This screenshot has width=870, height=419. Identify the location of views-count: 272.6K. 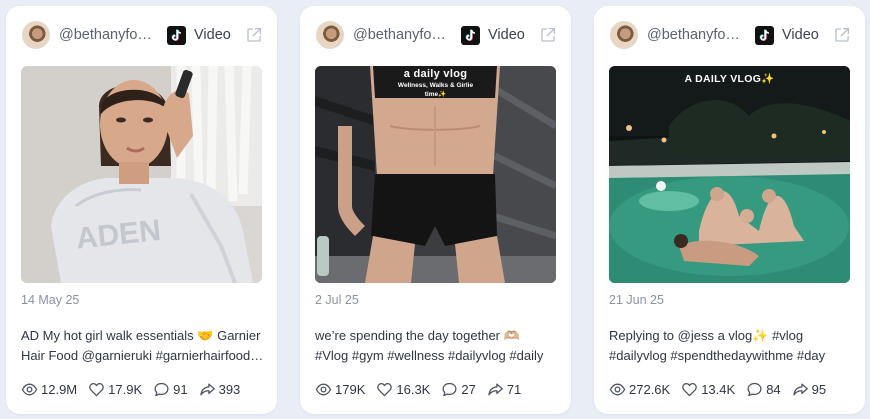
(650, 389).